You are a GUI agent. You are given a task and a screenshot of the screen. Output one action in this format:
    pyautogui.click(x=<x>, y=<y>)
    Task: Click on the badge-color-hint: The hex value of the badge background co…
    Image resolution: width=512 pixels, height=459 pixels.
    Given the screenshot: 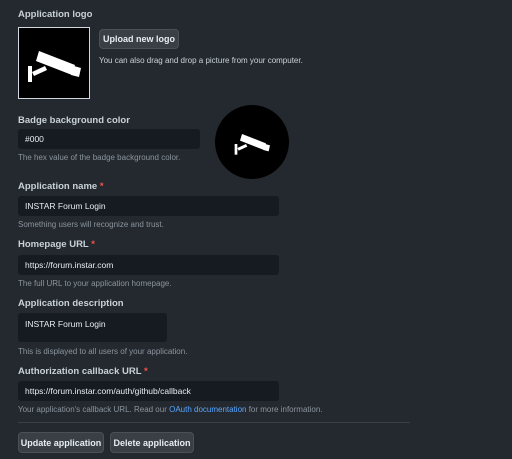 What is the action you would take?
    pyautogui.click(x=99, y=157)
    